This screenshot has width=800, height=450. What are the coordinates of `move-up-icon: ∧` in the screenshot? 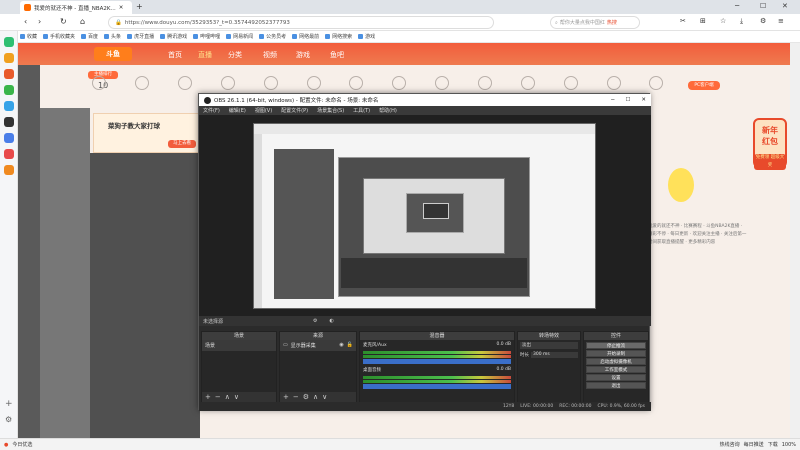 It's located at (227, 397).